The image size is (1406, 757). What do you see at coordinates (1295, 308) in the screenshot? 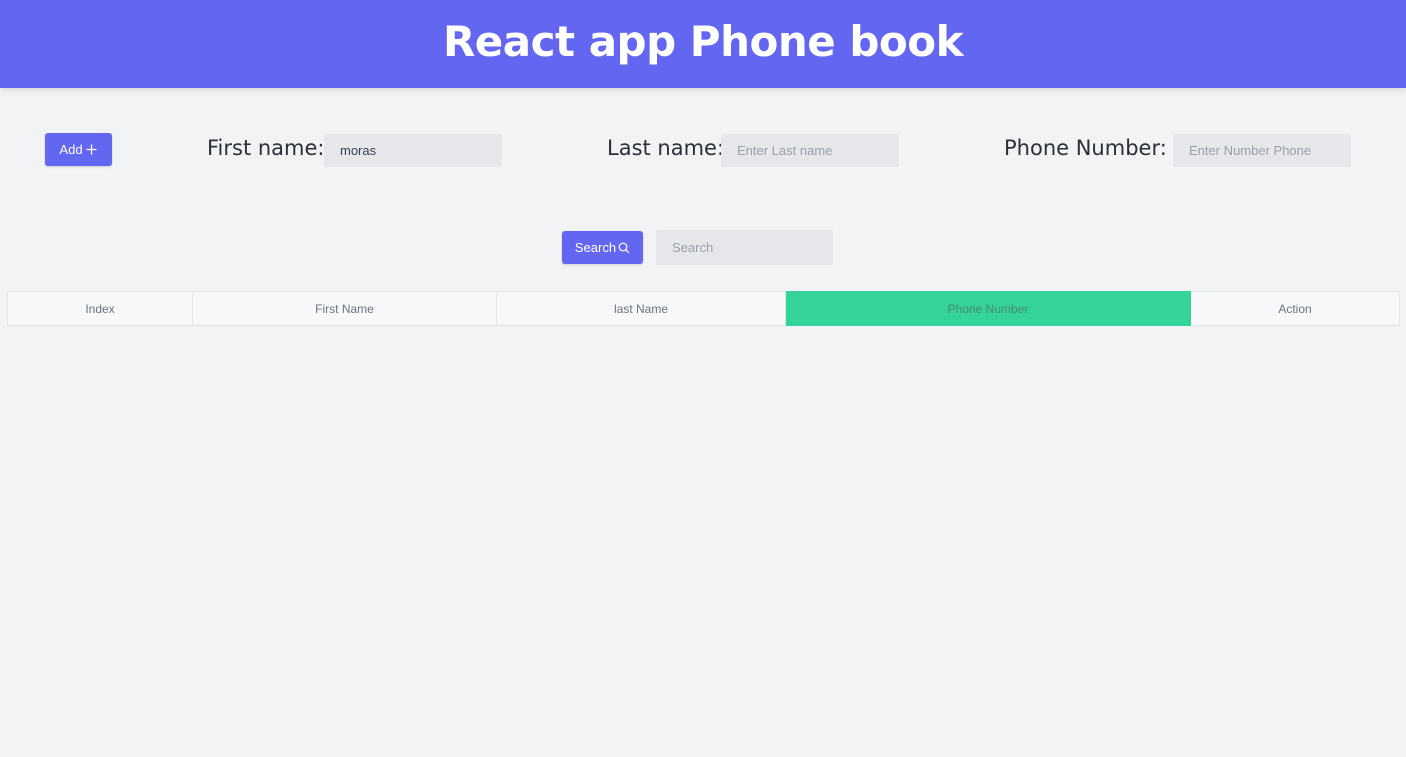
I see `column-header-action: Action` at bounding box center [1295, 308].